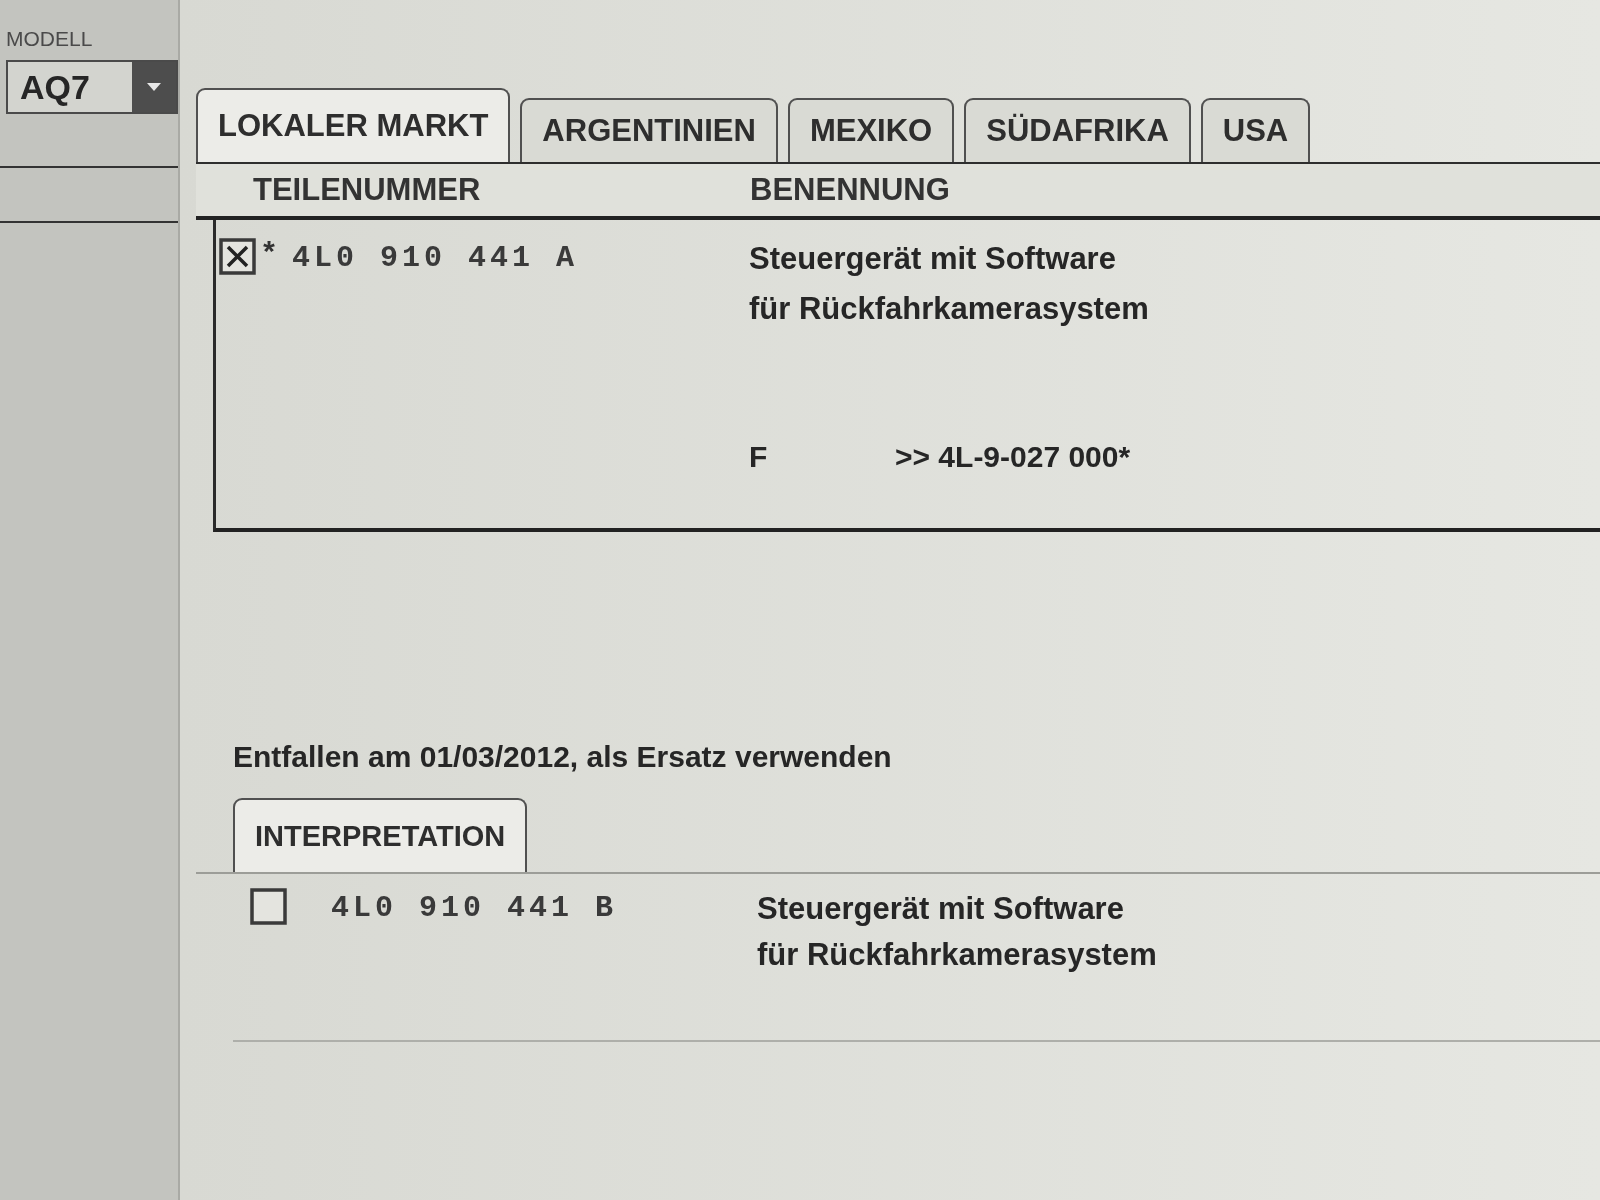  I want to click on field-label: MODELL, so click(49, 39).